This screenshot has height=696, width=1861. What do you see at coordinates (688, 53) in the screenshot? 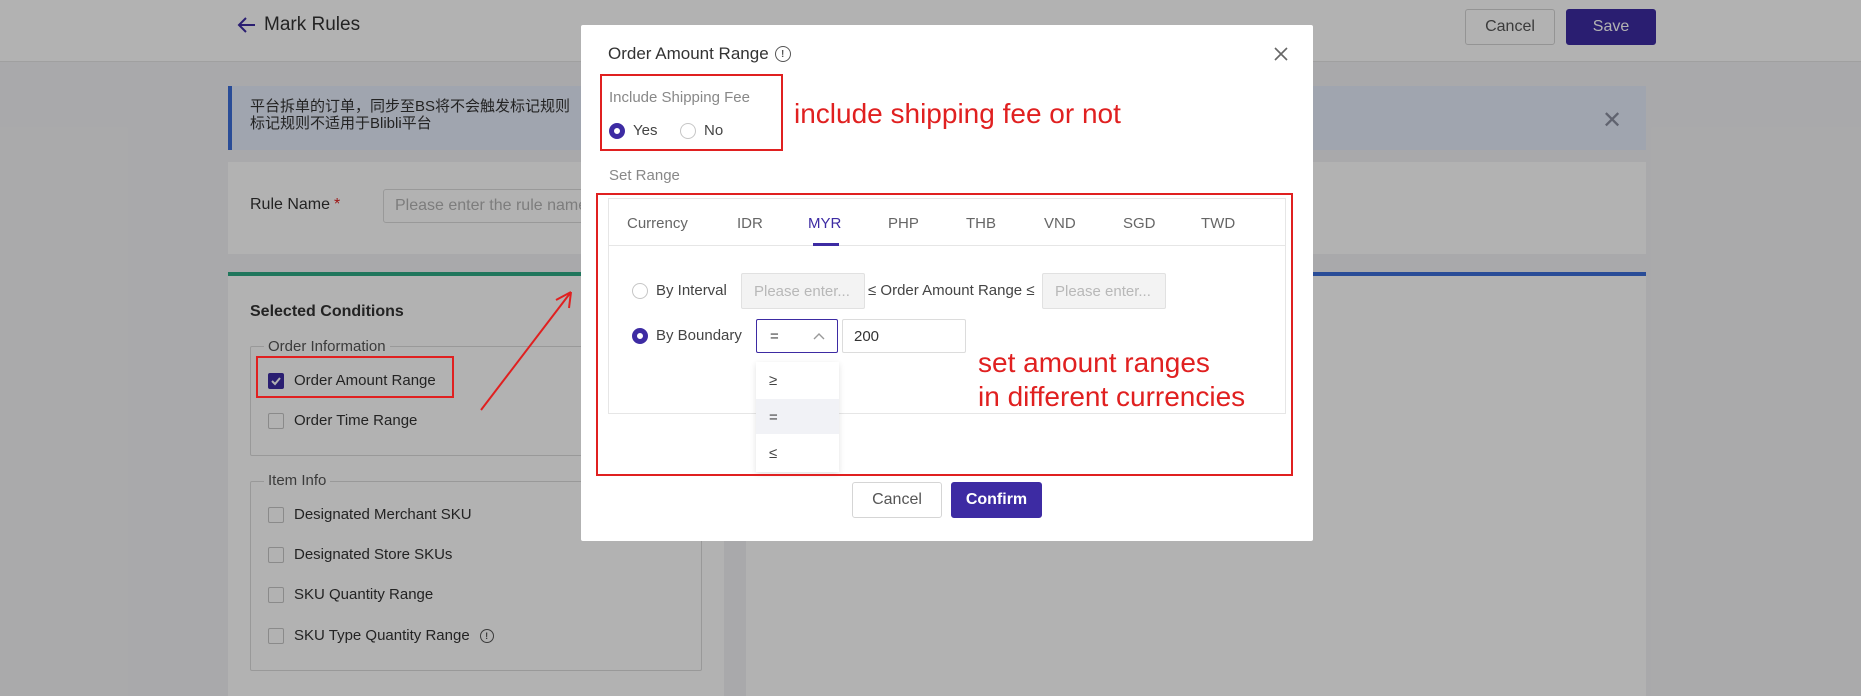
I see `modal-title-text: Order Amount Range` at bounding box center [688, 53].